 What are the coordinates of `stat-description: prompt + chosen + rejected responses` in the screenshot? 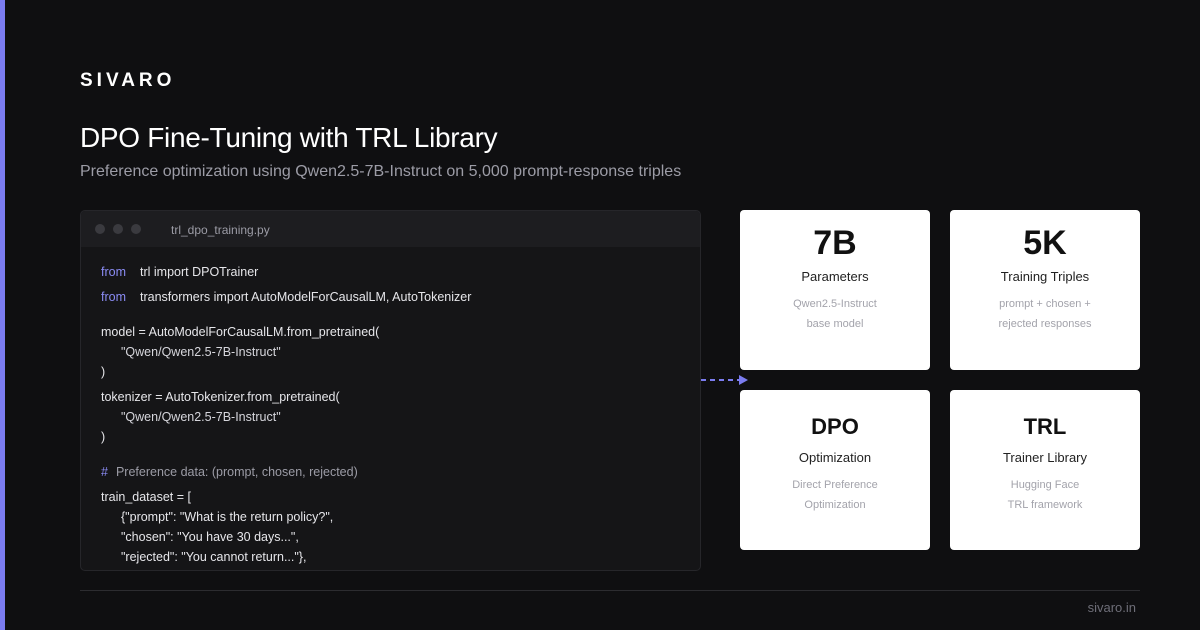 It's located at (1045, 314).